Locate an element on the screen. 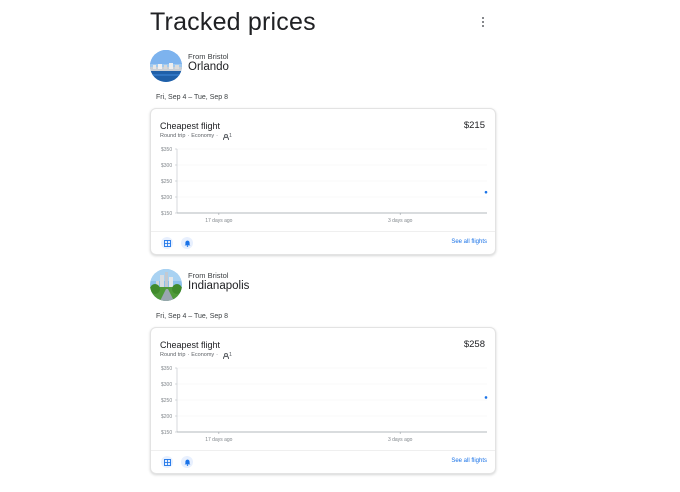  current-price: $215 is located at coordinates (474, 125).